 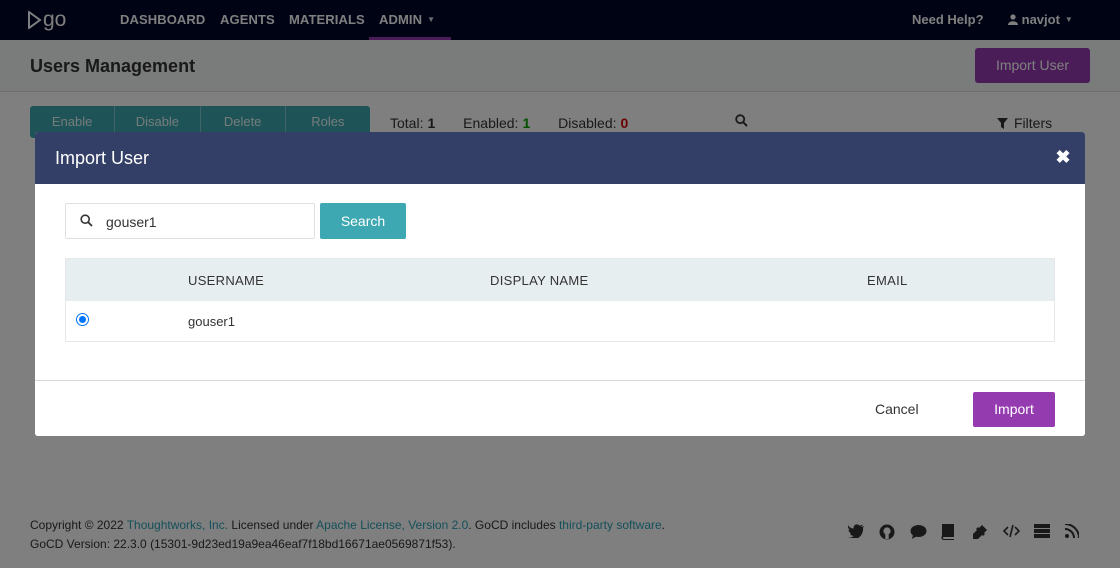 I want to click on import-button: Import, so click(x=1014, y=409).